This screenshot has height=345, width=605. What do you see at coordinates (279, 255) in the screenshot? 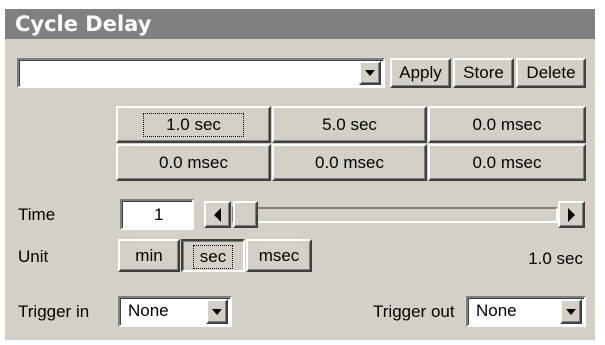
I see `unit-msec-button: msec` at bounding box center [279, 255].